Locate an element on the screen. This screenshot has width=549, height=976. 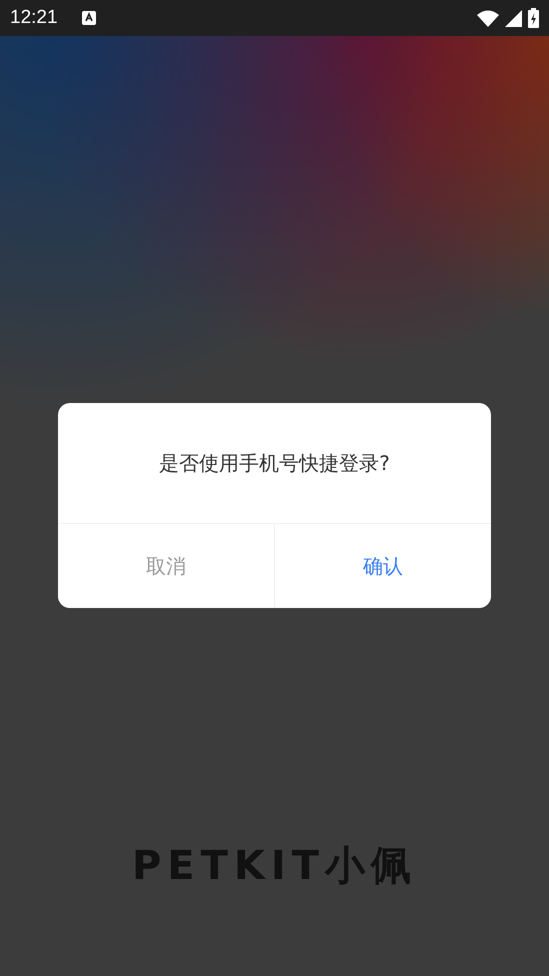
battery-icon is located at coordinates (533, 18).